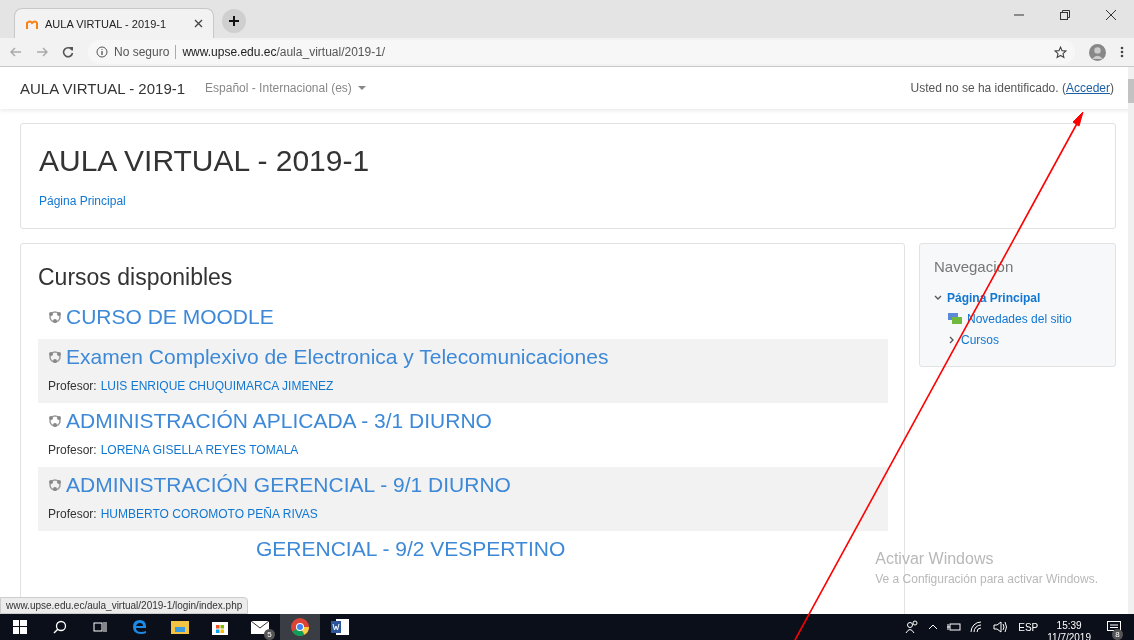 The width and height of the screenshot is (1134, 640). I want to click on course-link: ADMINISTRACIÓN GERENCIAL - 9/1 DIURNO, so click(288, 485).